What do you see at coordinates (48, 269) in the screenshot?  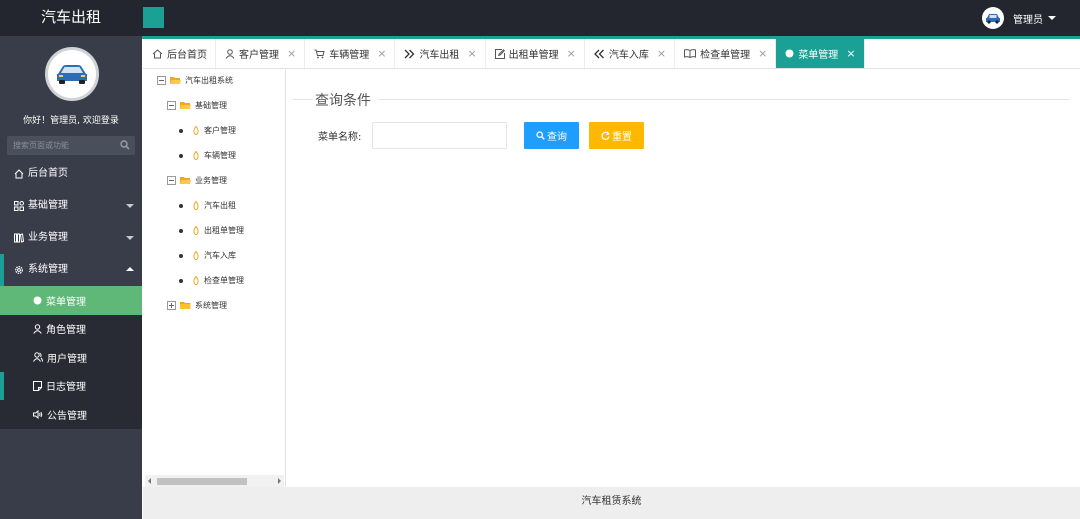 I see `sidebar-item-label: 系统管理` at bounding box center [48, 269].